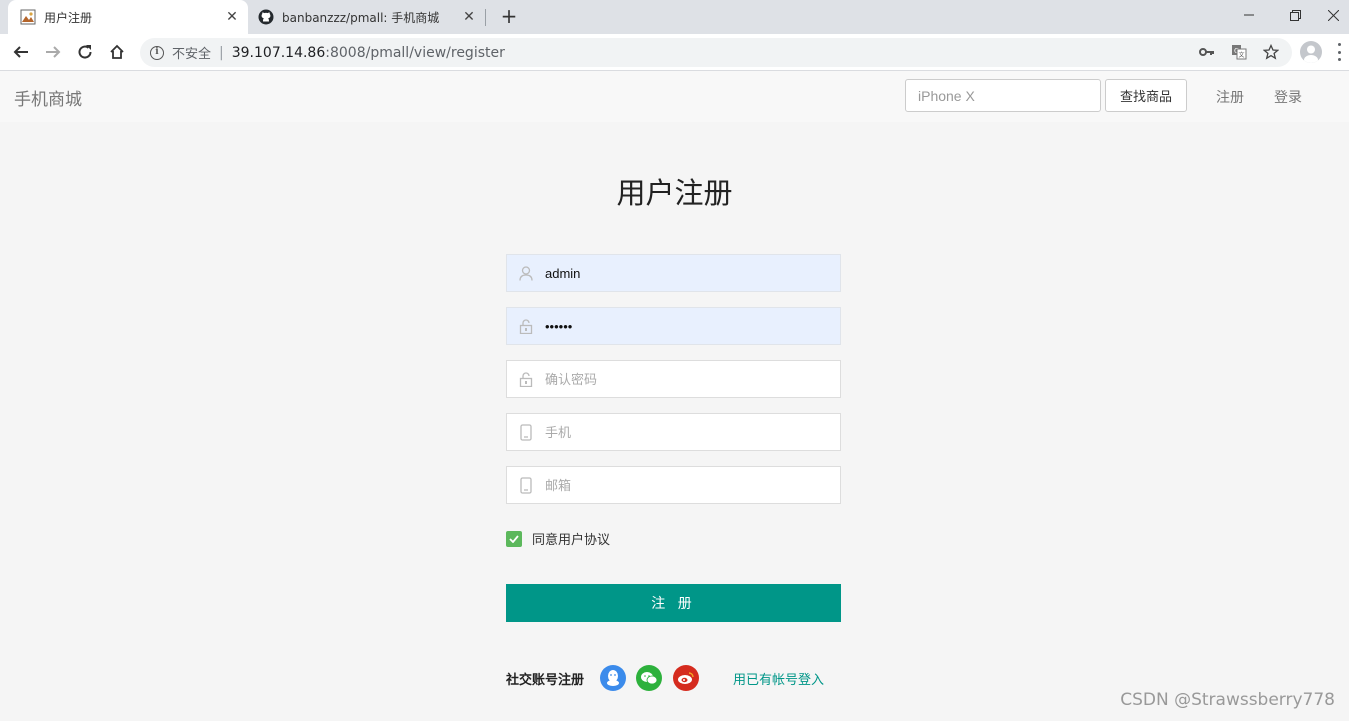  Describe the element at coordinates (128, 17) in the screenshot. I see `tab-register: 用户注册 ✕` at that location.